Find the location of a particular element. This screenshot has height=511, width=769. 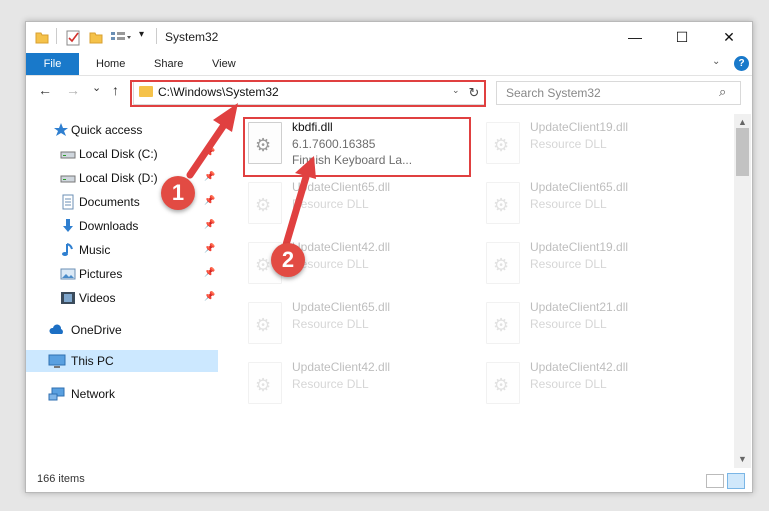

annotation-arrows is located at coordinates (251, 177).